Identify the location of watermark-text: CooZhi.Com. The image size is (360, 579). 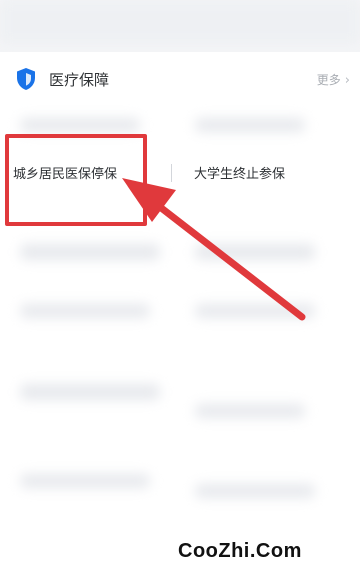
(240, 551).